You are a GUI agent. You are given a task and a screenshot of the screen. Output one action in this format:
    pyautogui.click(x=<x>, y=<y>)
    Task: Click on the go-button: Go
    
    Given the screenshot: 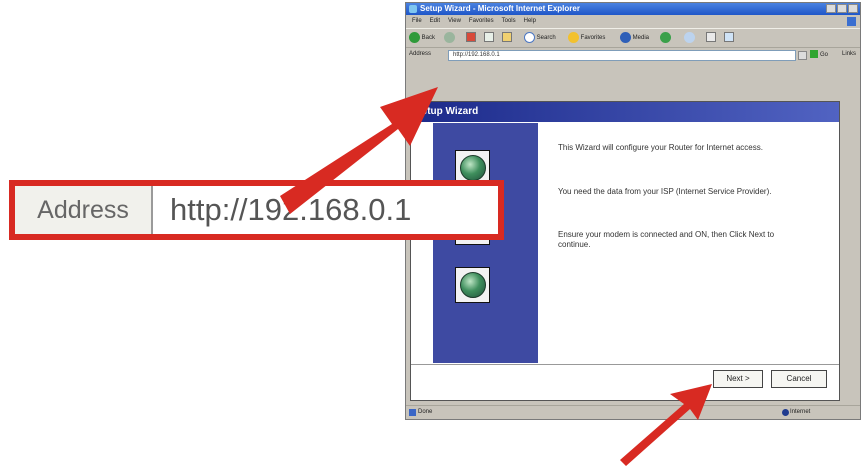 What is the action you would take?
    pyautogui.click(x=819, y=55)
    